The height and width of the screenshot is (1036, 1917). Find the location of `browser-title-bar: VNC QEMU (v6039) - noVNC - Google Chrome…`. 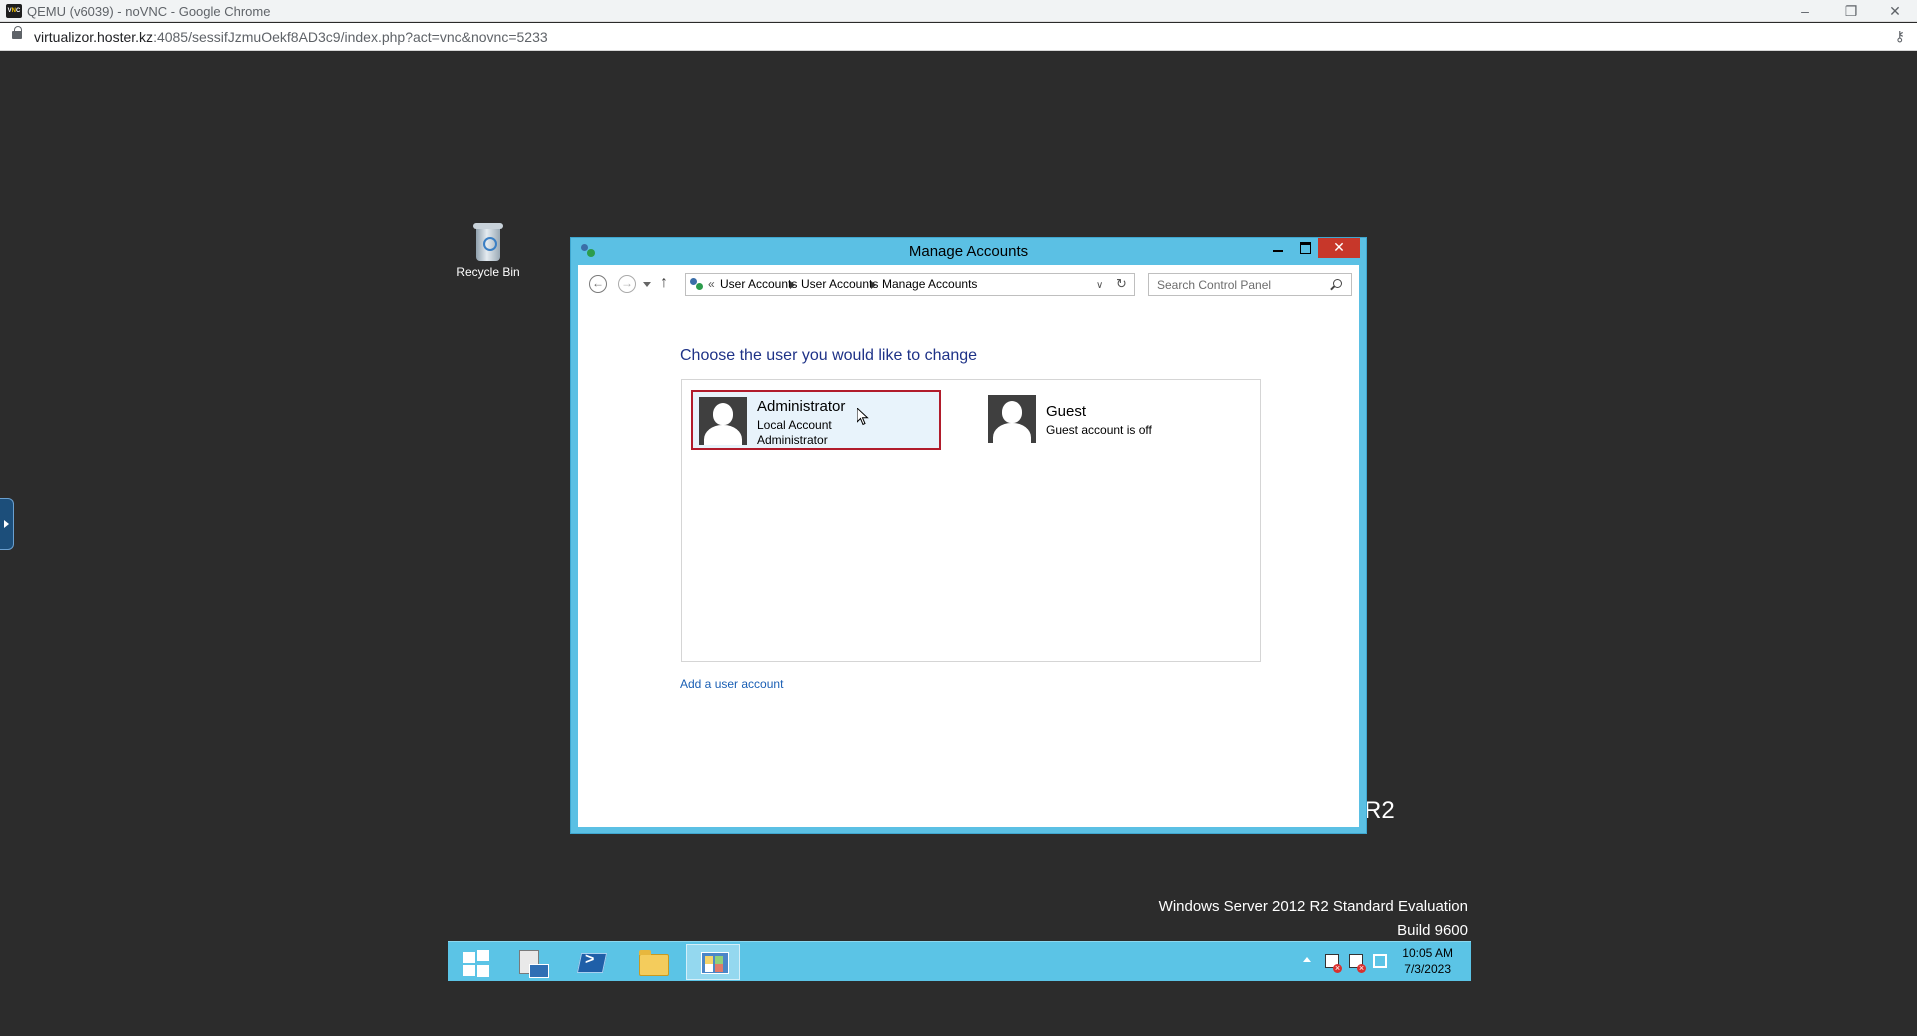

browser-title-bar: VNC QEMU (v6039) - noVNC - Google Chrome… is located at coordinates (958, 11).